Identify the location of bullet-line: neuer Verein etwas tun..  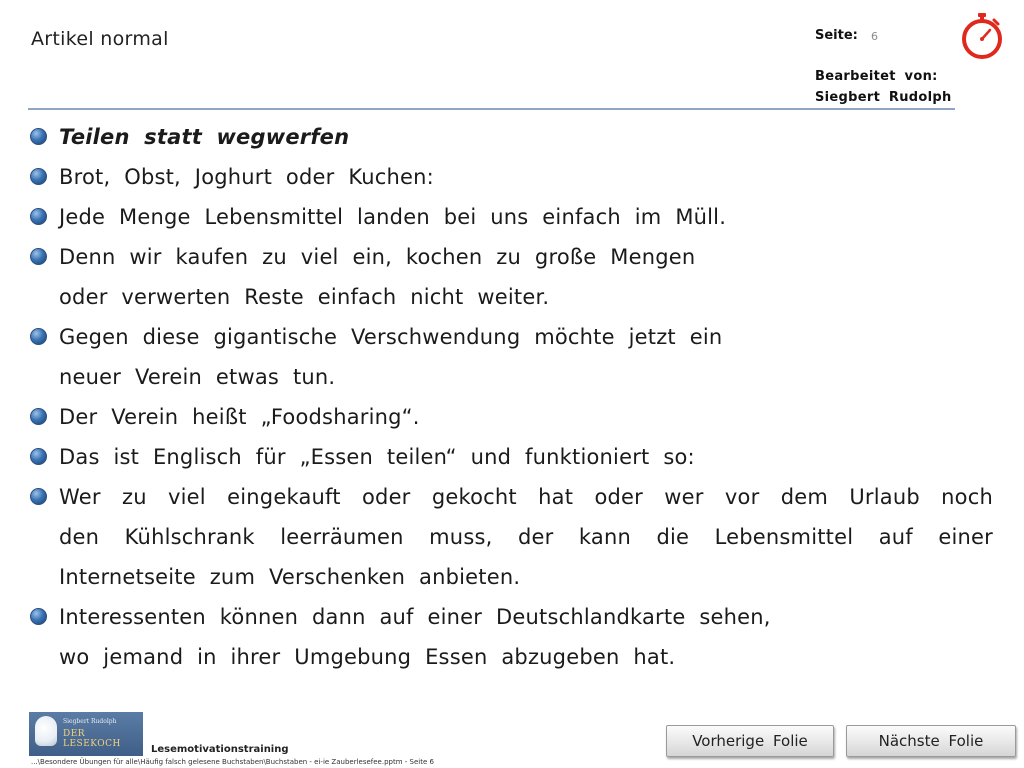
(197, 377).